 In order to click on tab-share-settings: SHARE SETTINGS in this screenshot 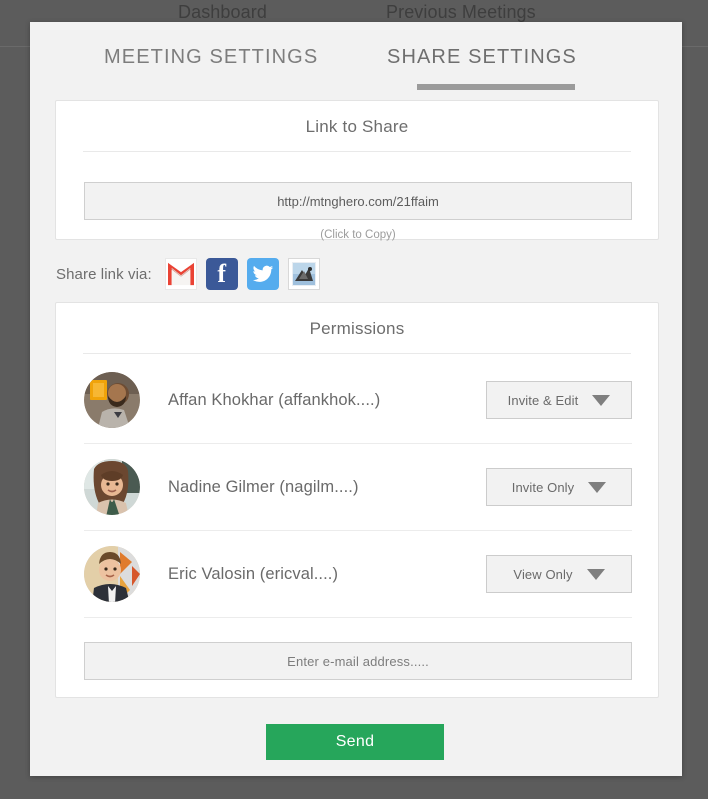, I will do `click(482, 57)`.